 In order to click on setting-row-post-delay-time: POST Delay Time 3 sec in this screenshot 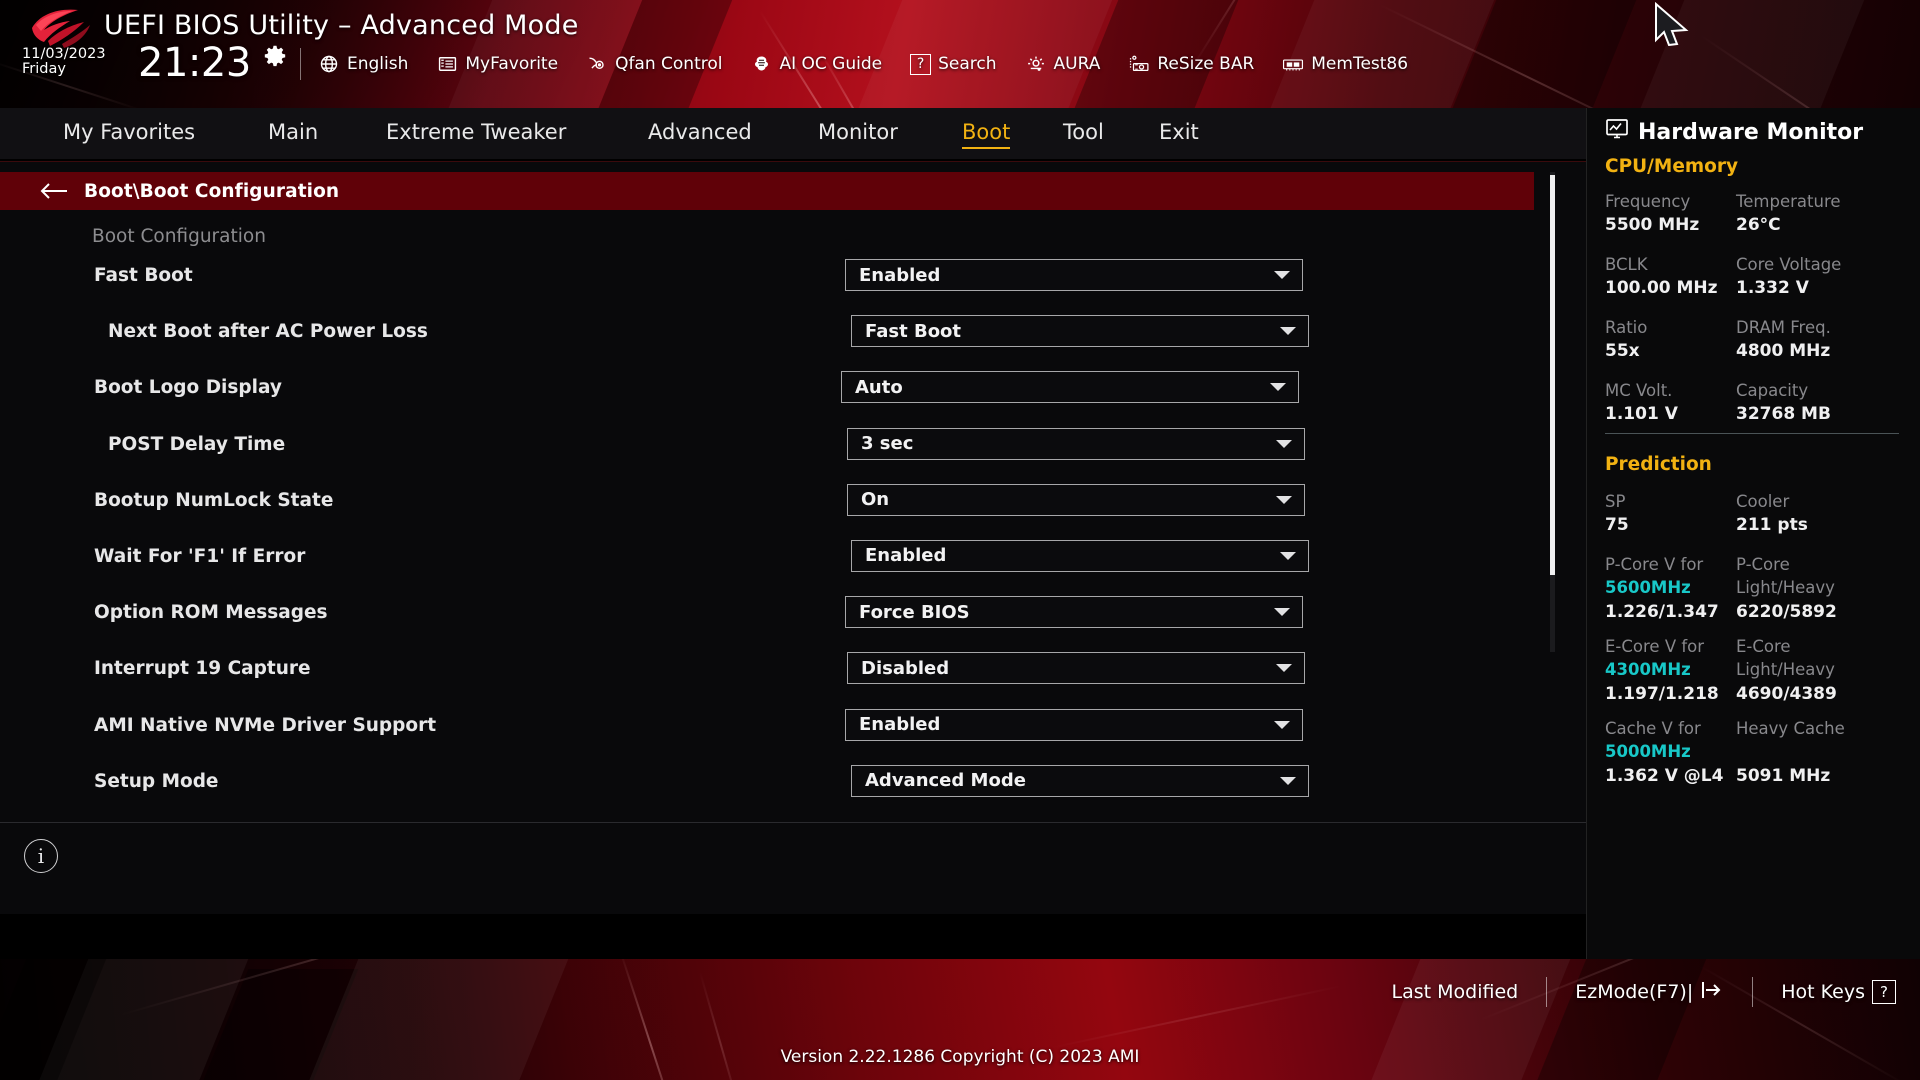, I will do `click(767, 451)`.